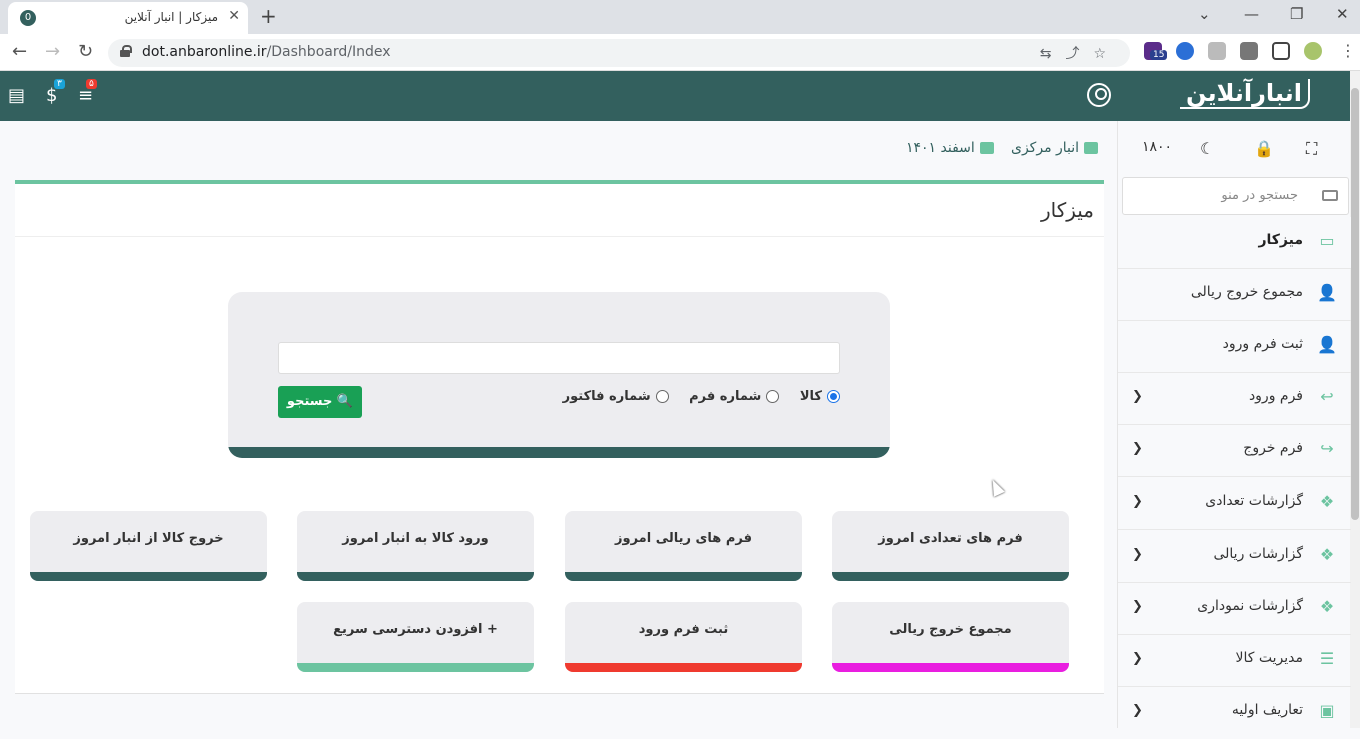  I want to click on breadcrumb-warehouse: انبار مرکزی, so click(1055, 148).